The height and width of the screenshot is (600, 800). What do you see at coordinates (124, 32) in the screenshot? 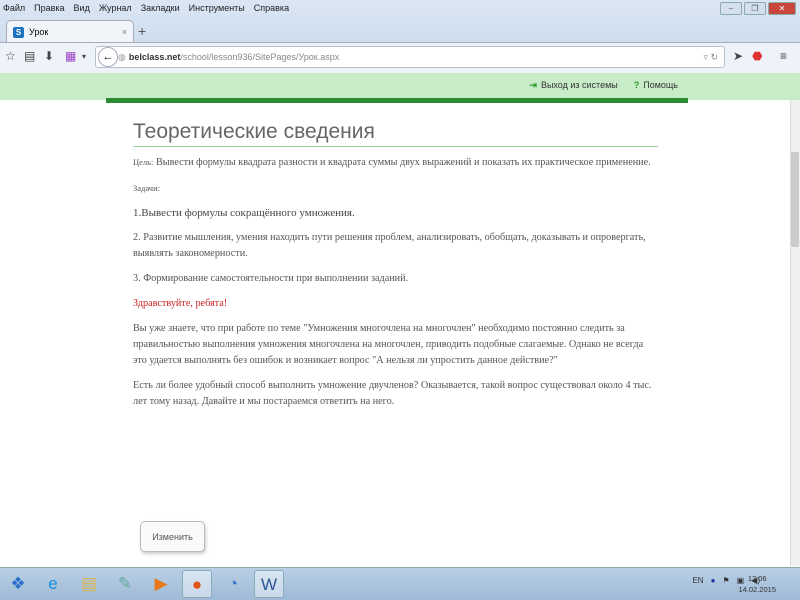
I see `close-tab-icon: ×` at bounding box center [124, 32].